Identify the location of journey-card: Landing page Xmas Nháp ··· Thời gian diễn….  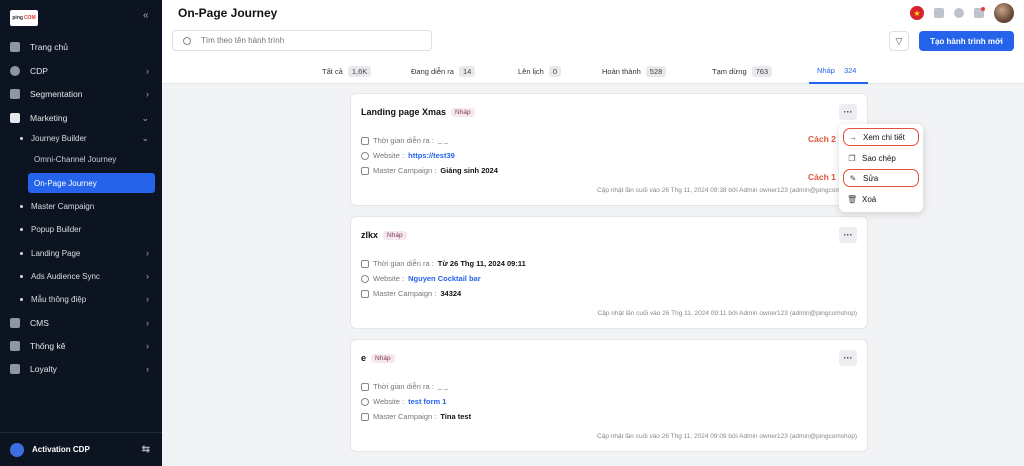
(609, 149).